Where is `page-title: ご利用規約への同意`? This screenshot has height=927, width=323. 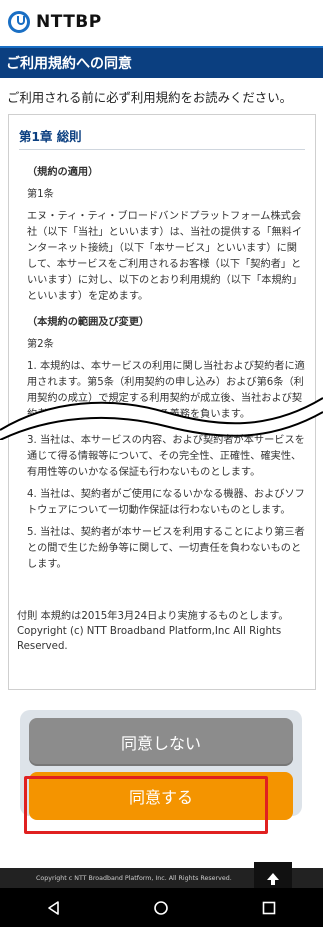
page-title: ご利用規約への同意 is located at coordinates (161, 62).